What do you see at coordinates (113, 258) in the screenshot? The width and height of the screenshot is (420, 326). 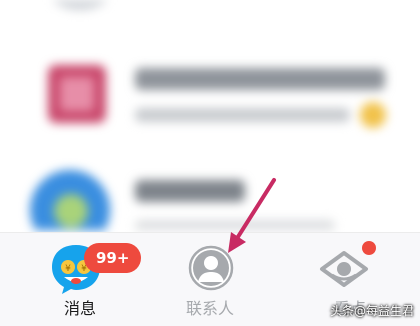 I see `unread-count-badge: 99+` at bounding box center [113, 258].